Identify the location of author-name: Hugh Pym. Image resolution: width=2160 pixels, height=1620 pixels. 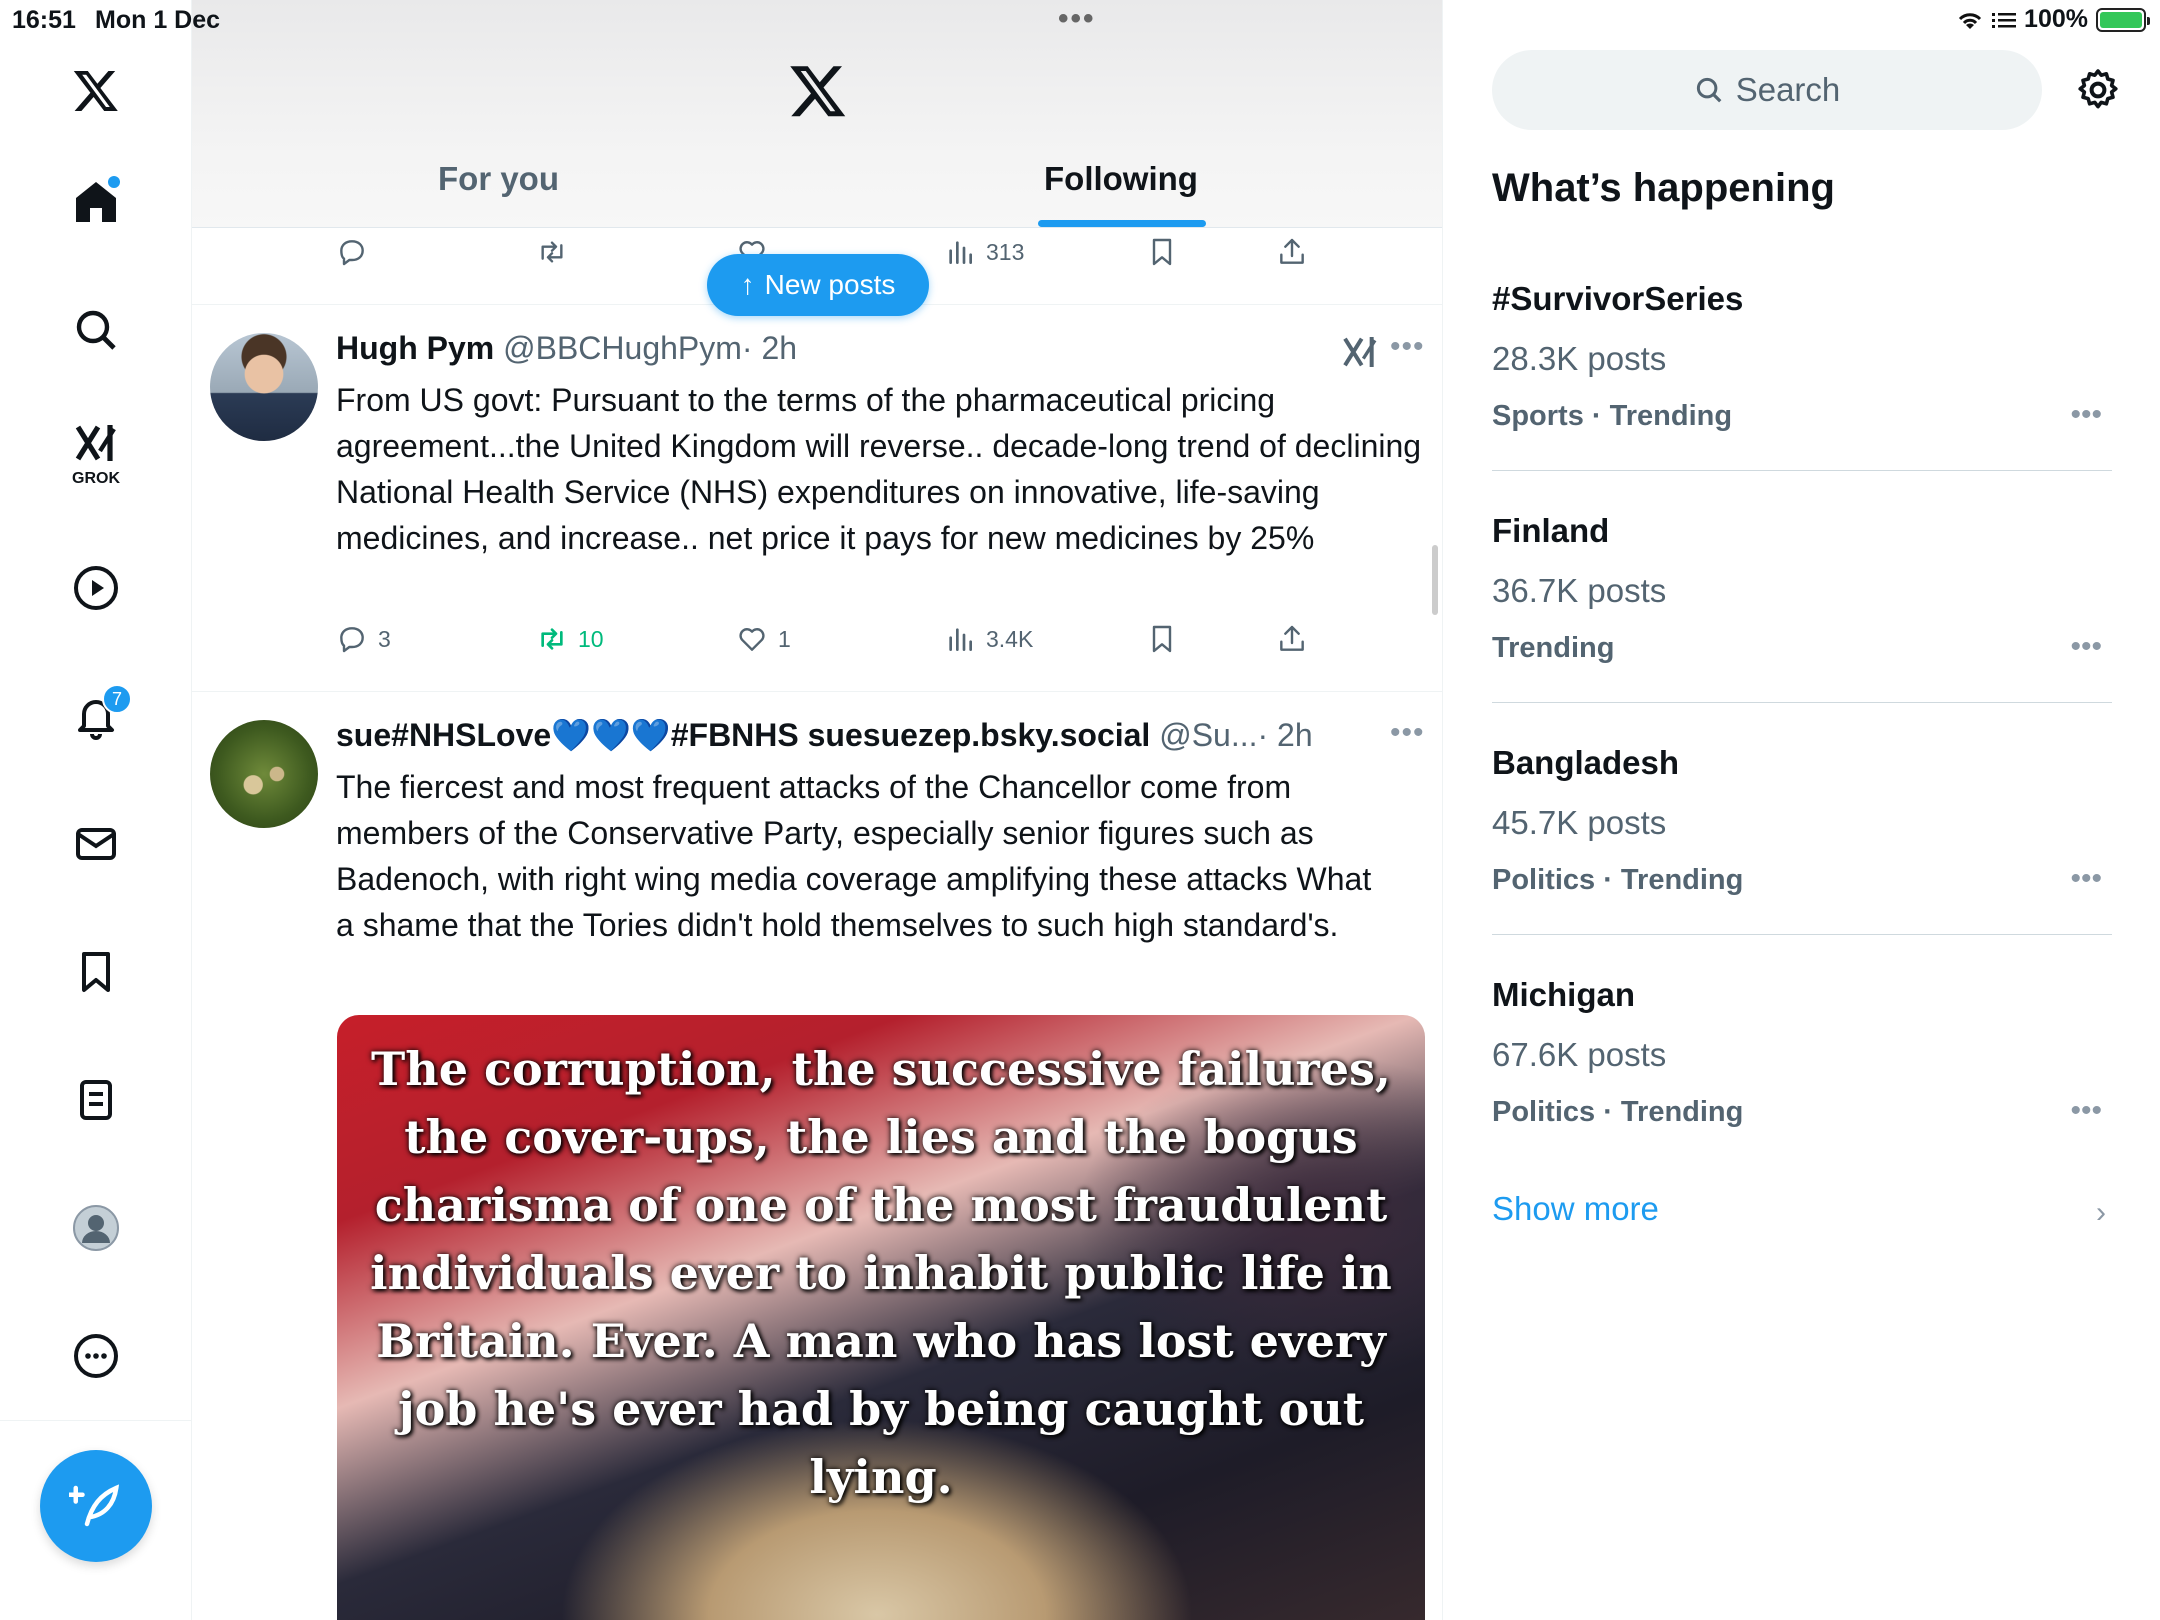
(415, 348).